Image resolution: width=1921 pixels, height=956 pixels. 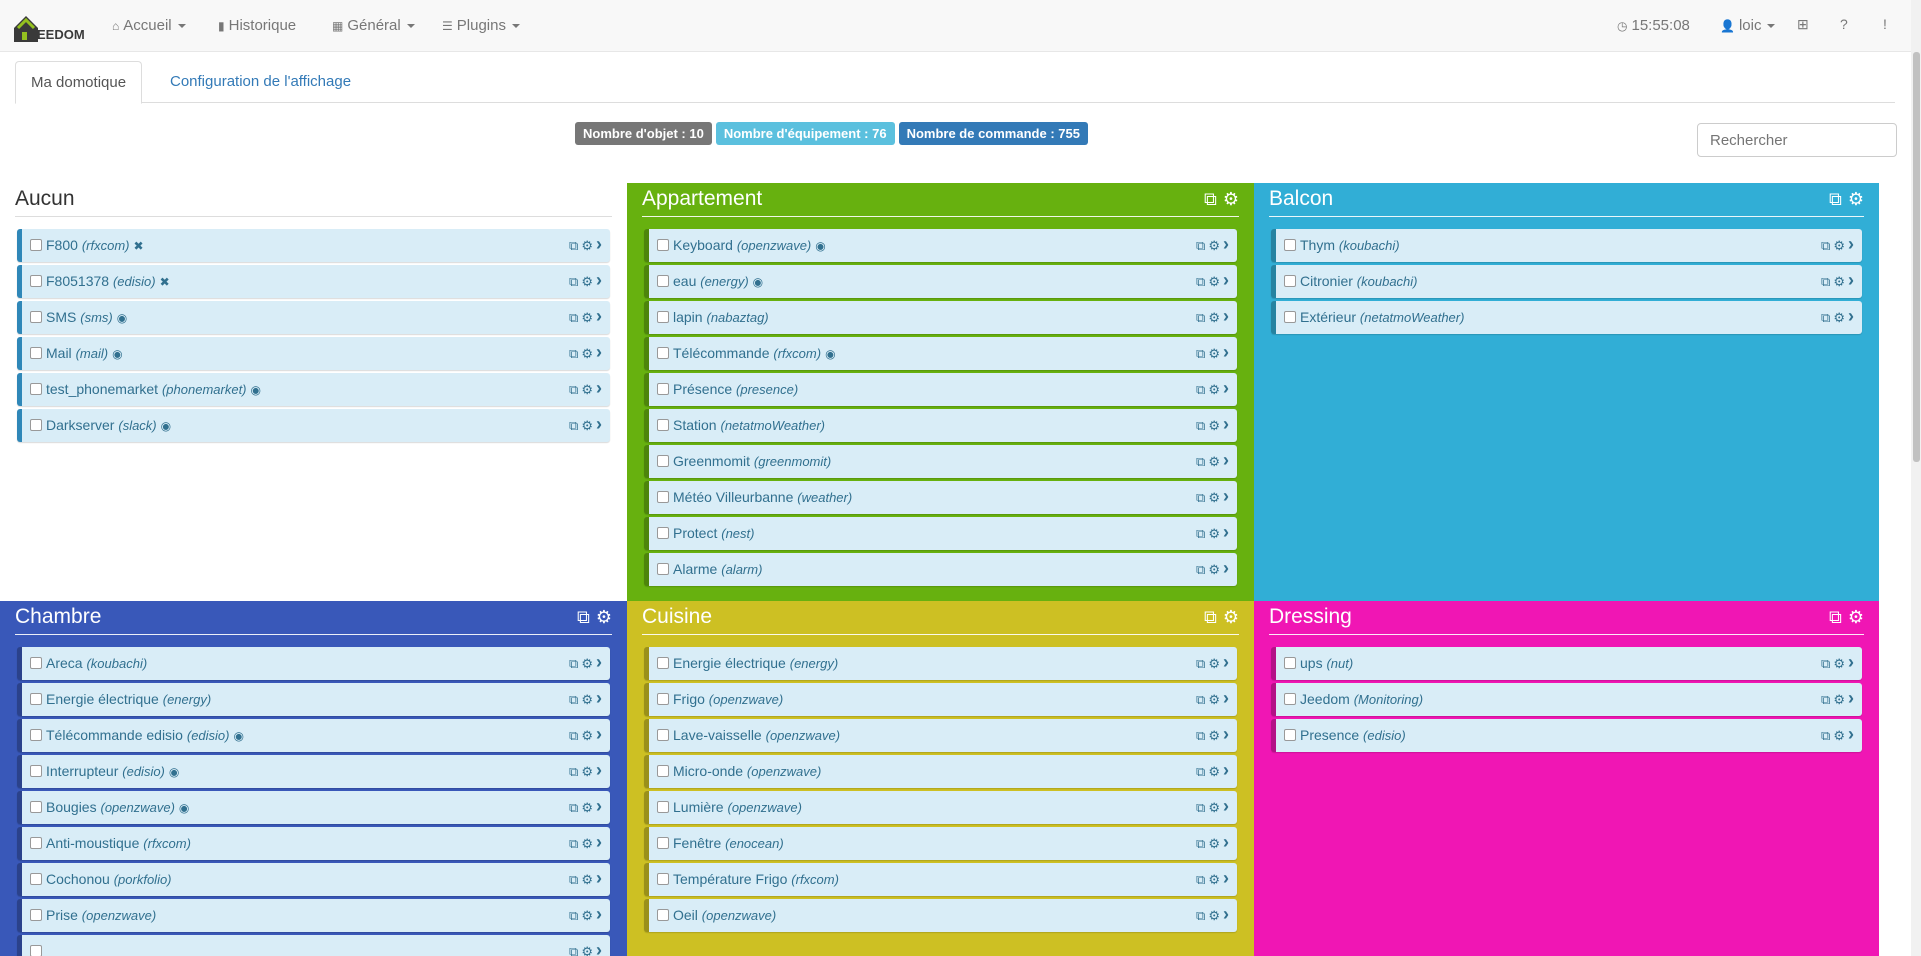 I want to click on equipment-row: Energie électrique (energy) ⧉ ⚙ ›, so click(x=313, y=699).